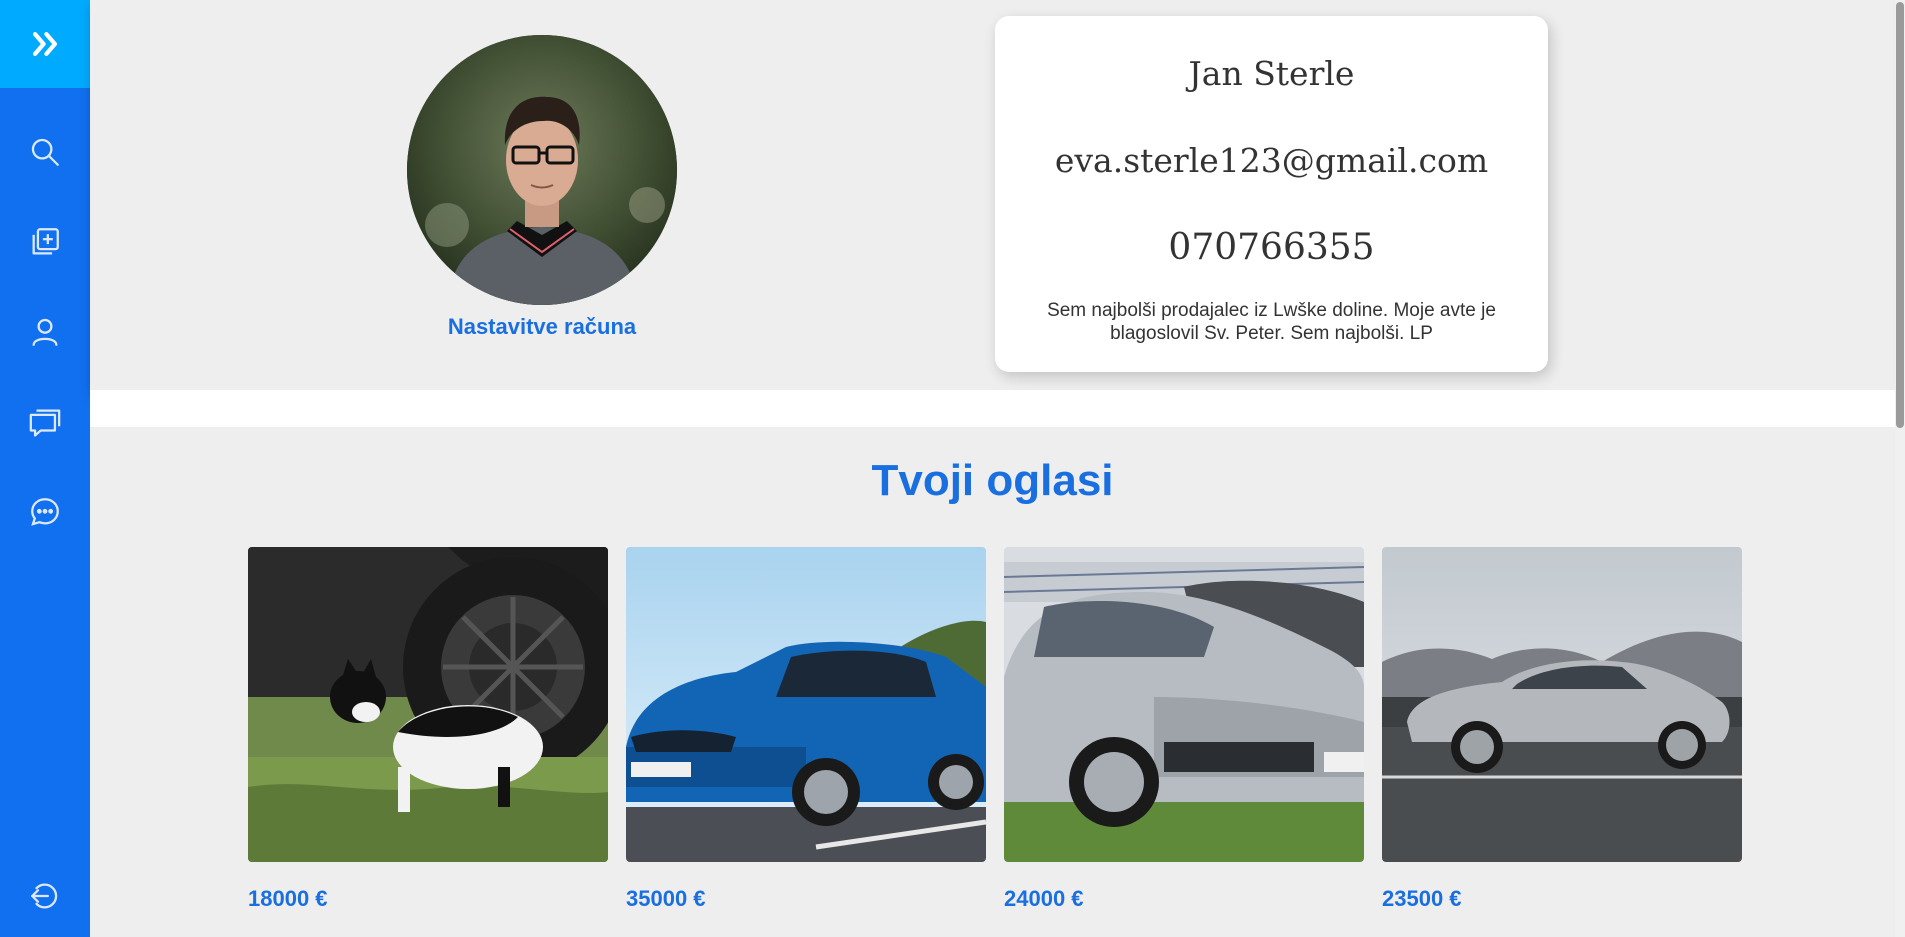 The image size is (1905, 937). What do you see at coordinates (1422, 898) in the screenshot?
I see `ad-price: 23500 €` at bounding box center [1422, 898].